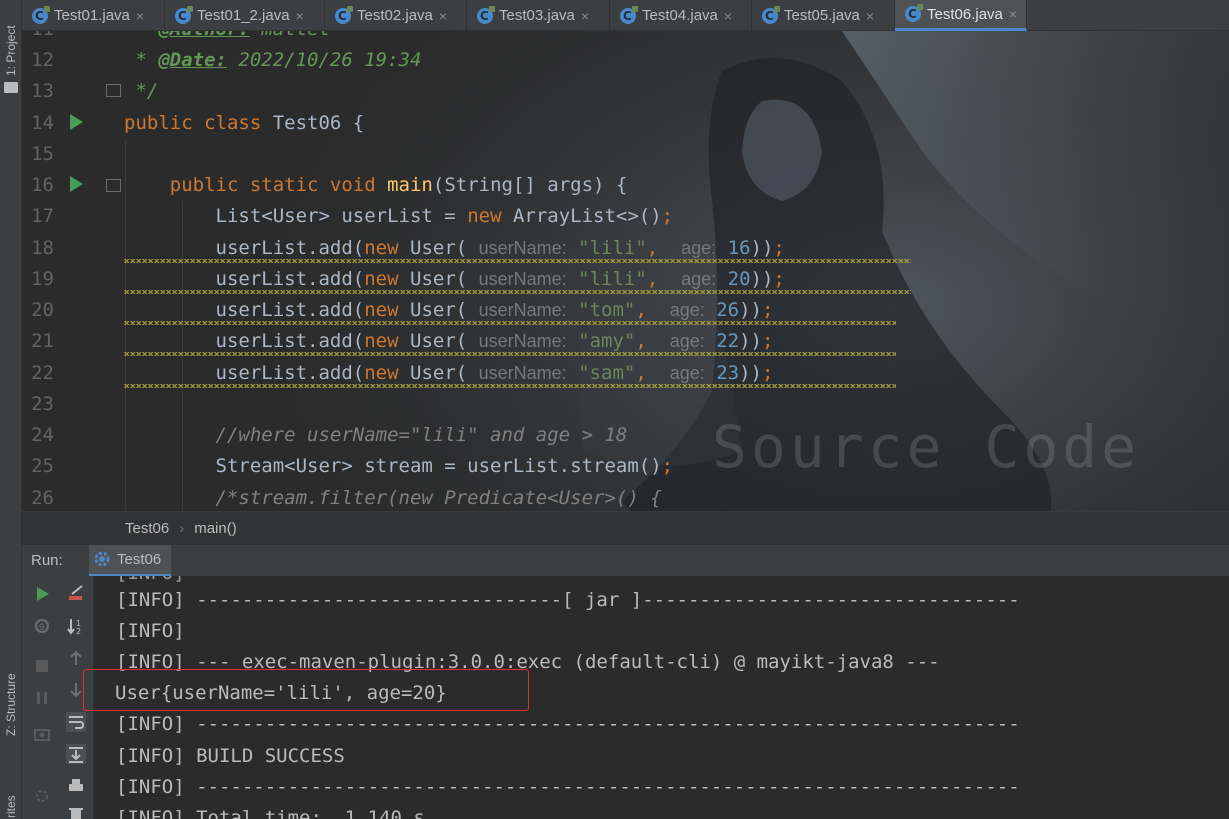 This screenshot has height=819, width=1229. I want to click on line-number: 11, so click(38, 35).